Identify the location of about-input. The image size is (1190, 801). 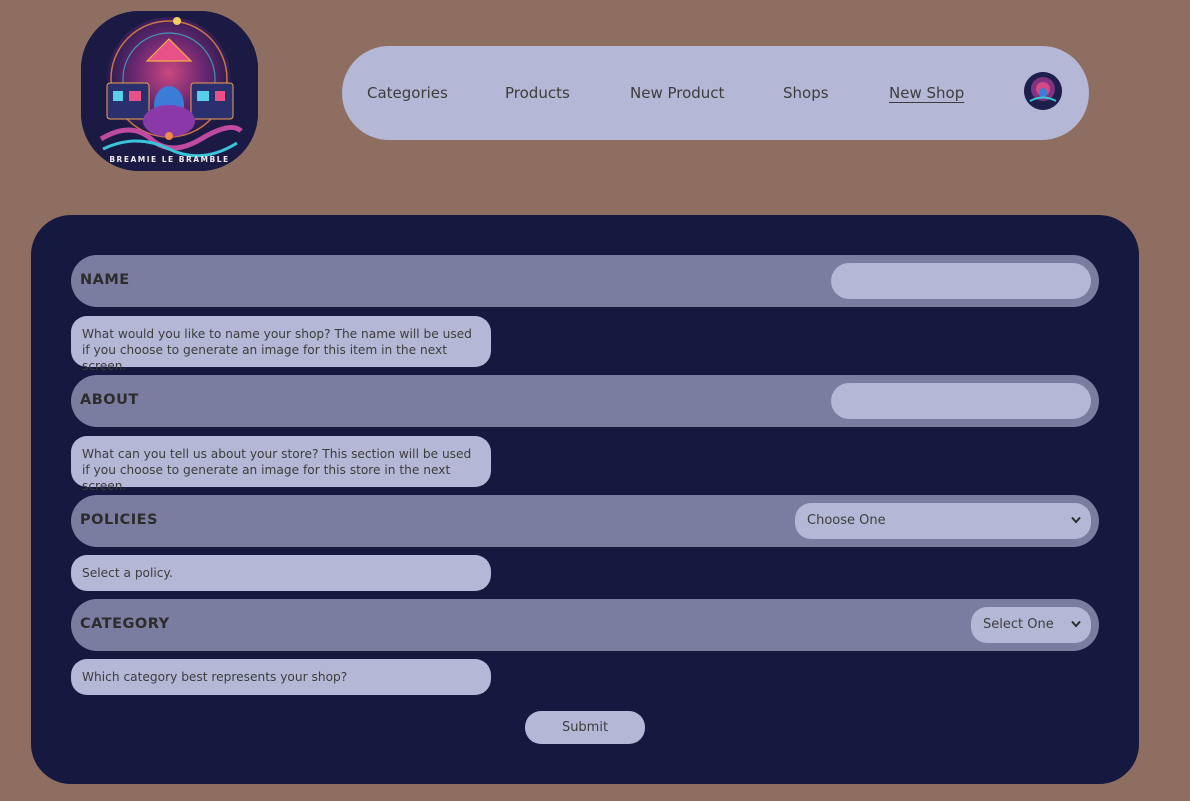
(961, 401).